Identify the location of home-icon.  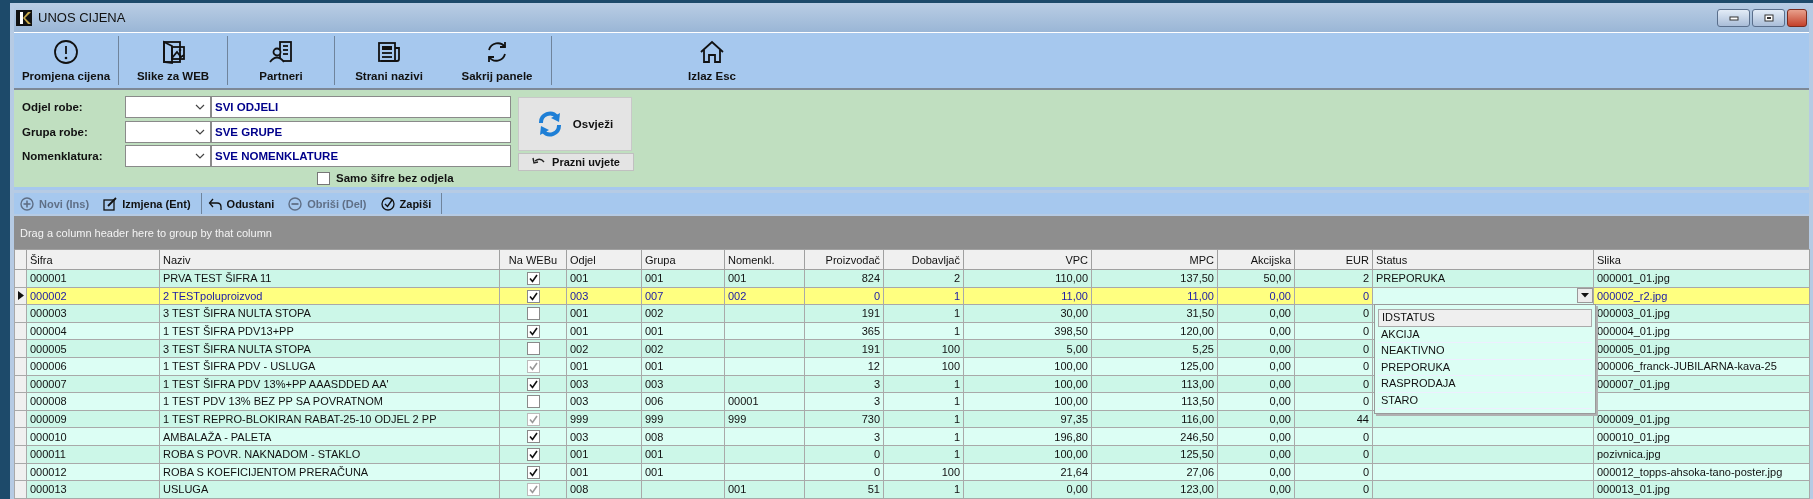
(712, 52).